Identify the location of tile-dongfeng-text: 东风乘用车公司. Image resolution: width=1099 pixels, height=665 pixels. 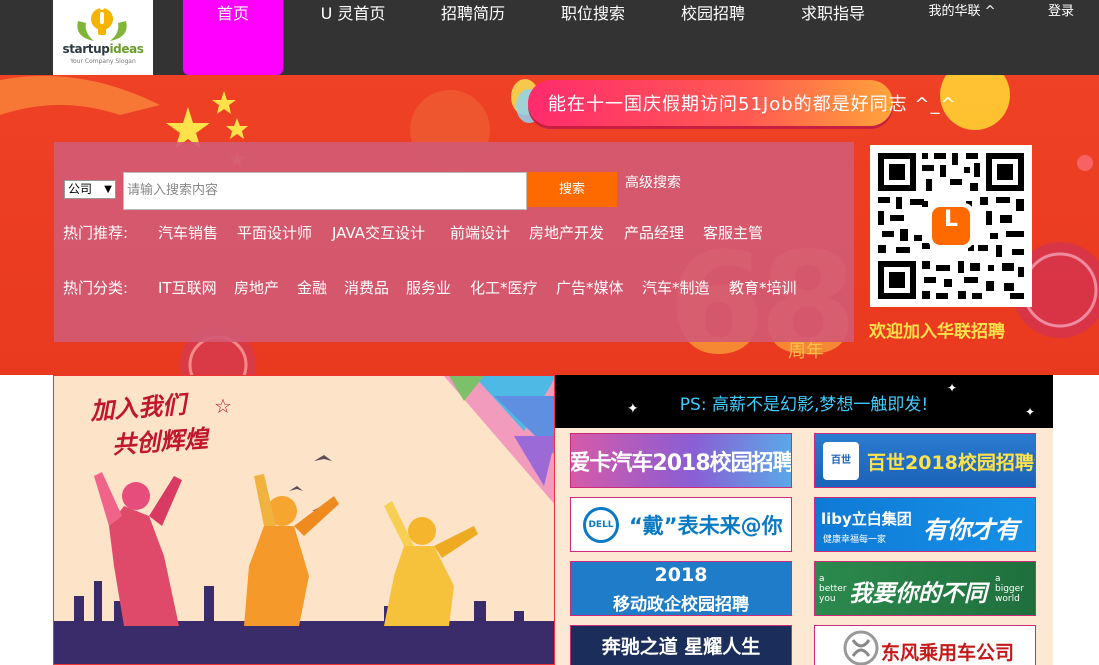
(948, 653).